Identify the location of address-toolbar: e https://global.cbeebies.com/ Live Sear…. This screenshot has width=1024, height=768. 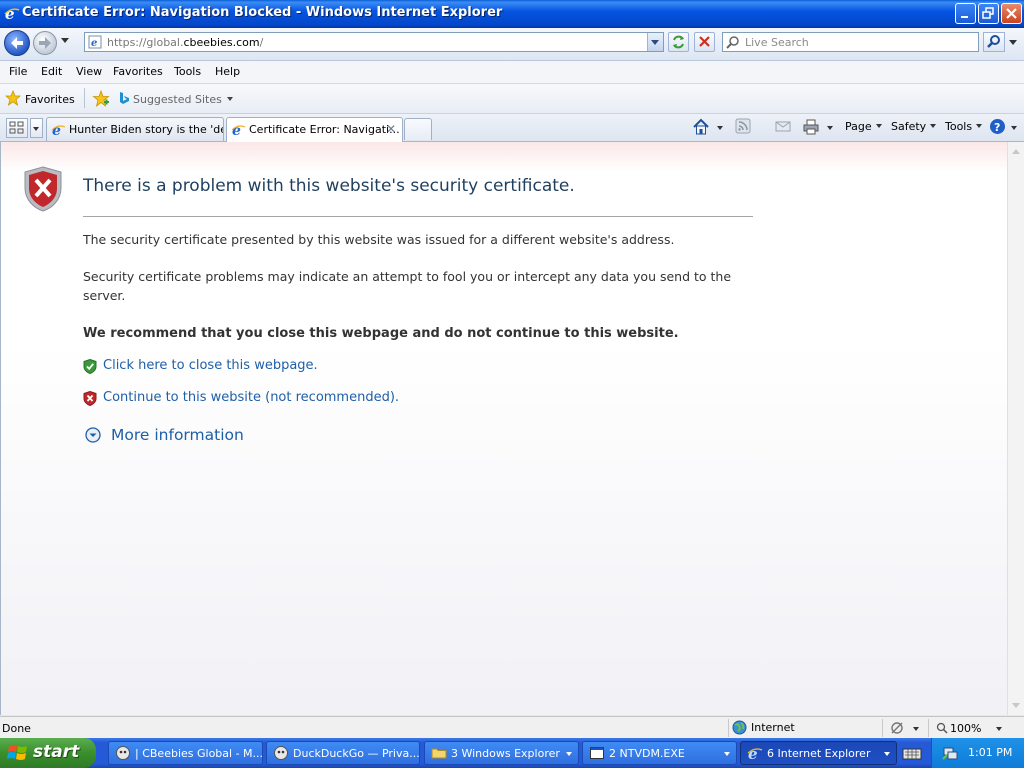
(512, 44).